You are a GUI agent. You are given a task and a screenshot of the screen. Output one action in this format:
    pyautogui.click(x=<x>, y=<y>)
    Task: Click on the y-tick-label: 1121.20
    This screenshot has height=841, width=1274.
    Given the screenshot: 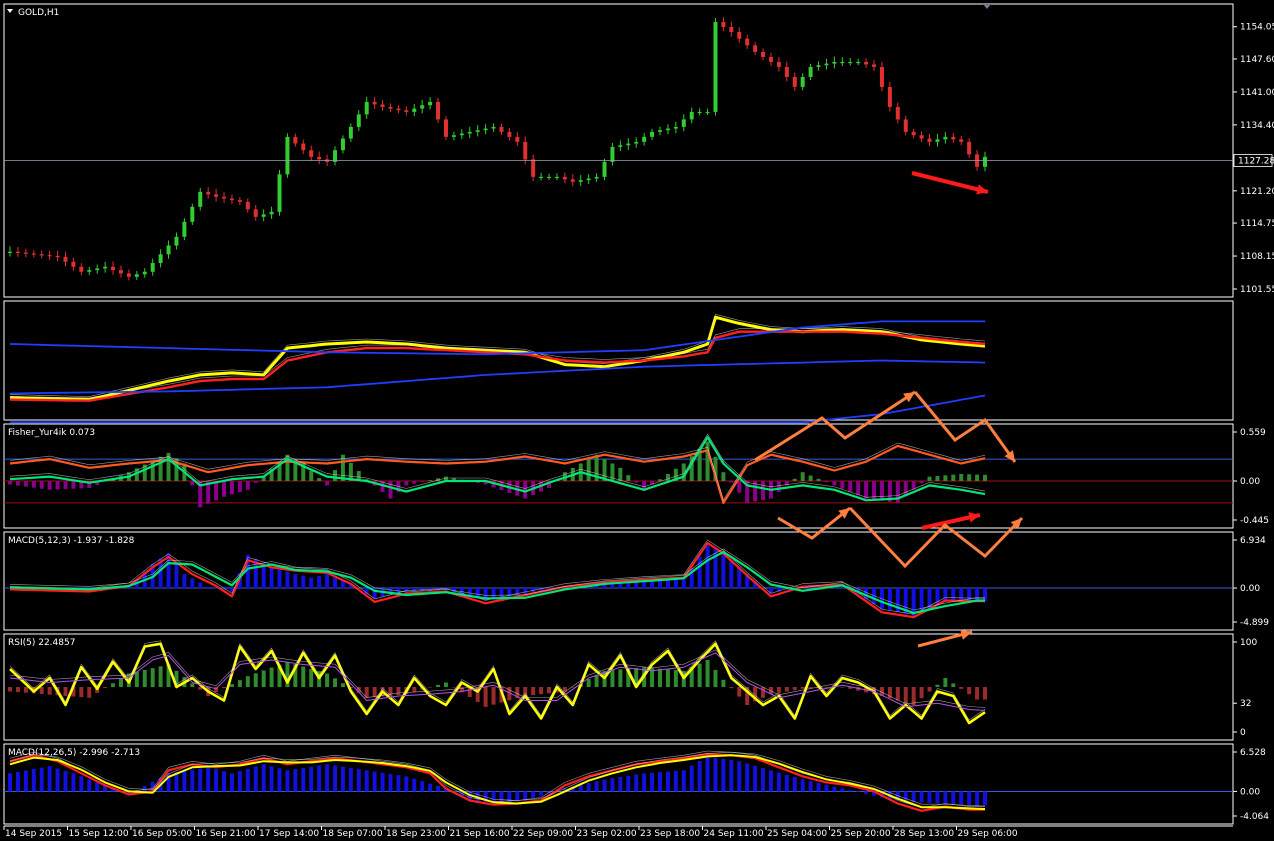 What is the action you would take?
    pyautogui.click(x=1257, y=192)
    